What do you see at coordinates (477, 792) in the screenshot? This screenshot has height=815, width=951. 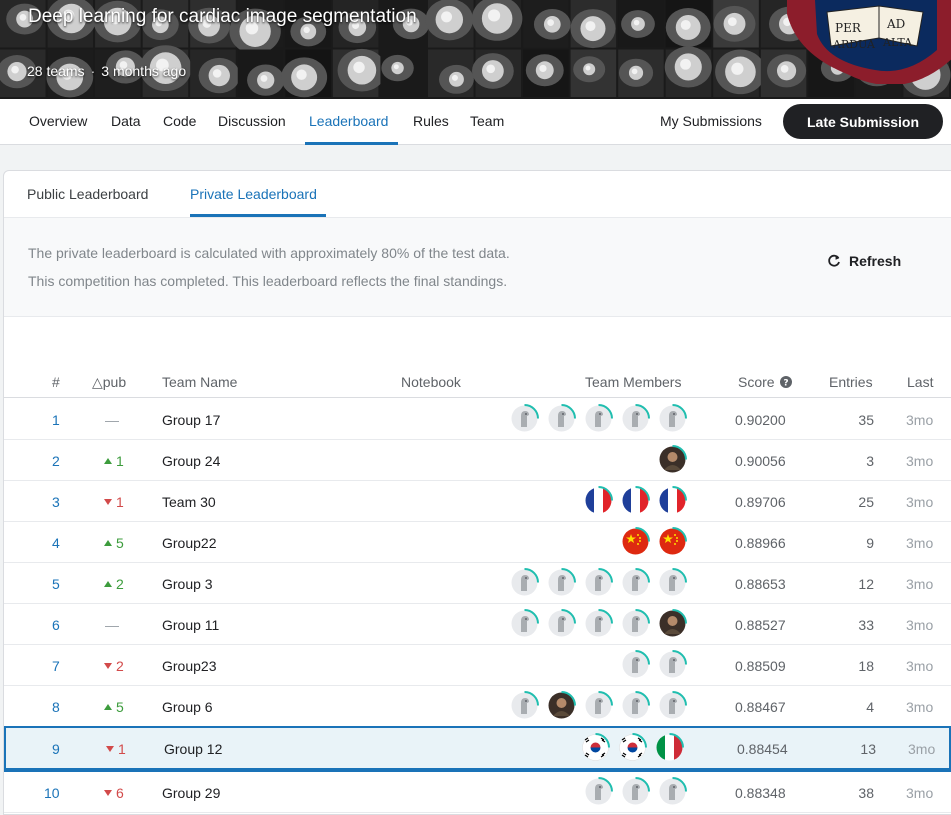 I see `table-row: 10 6 Group 29 0.88348 38 3mo` at bounding box center [477, 792].